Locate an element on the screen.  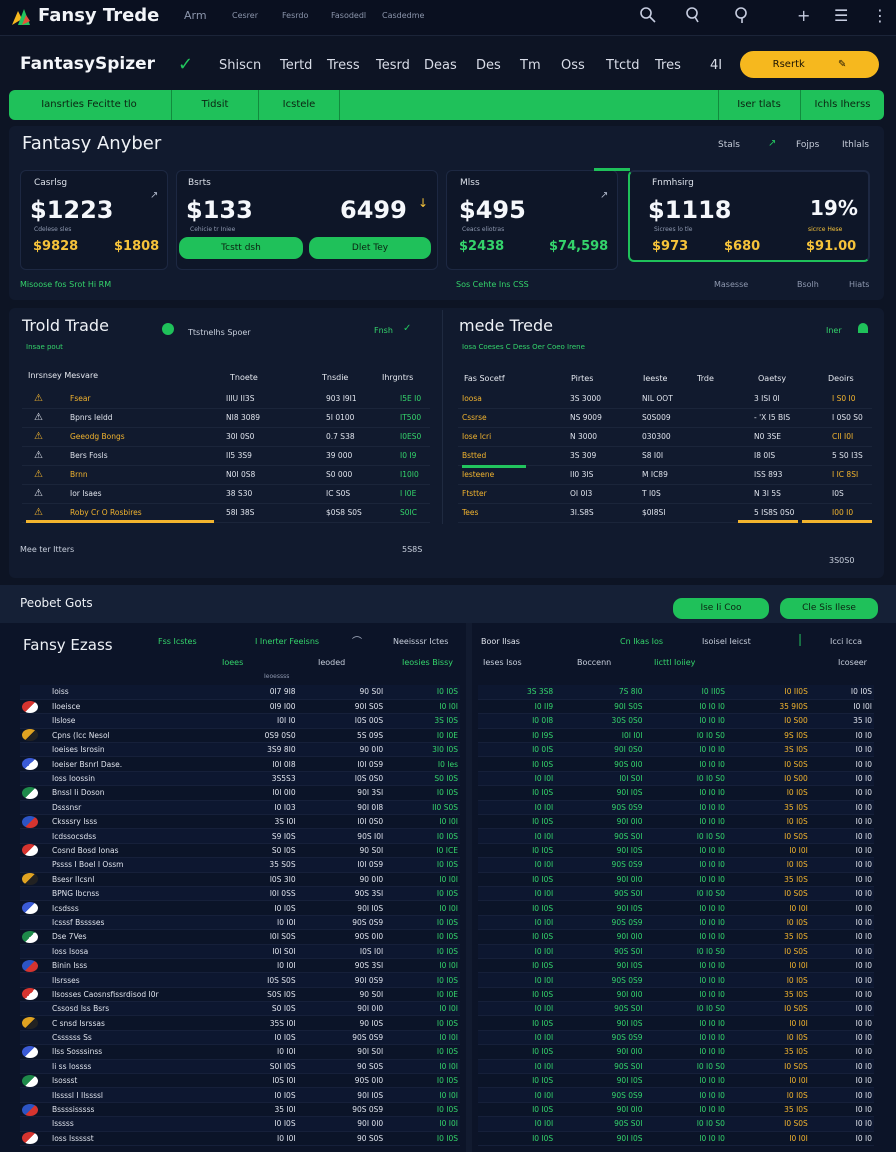
col-header: Ieeste is located at coordinates (655, 378).